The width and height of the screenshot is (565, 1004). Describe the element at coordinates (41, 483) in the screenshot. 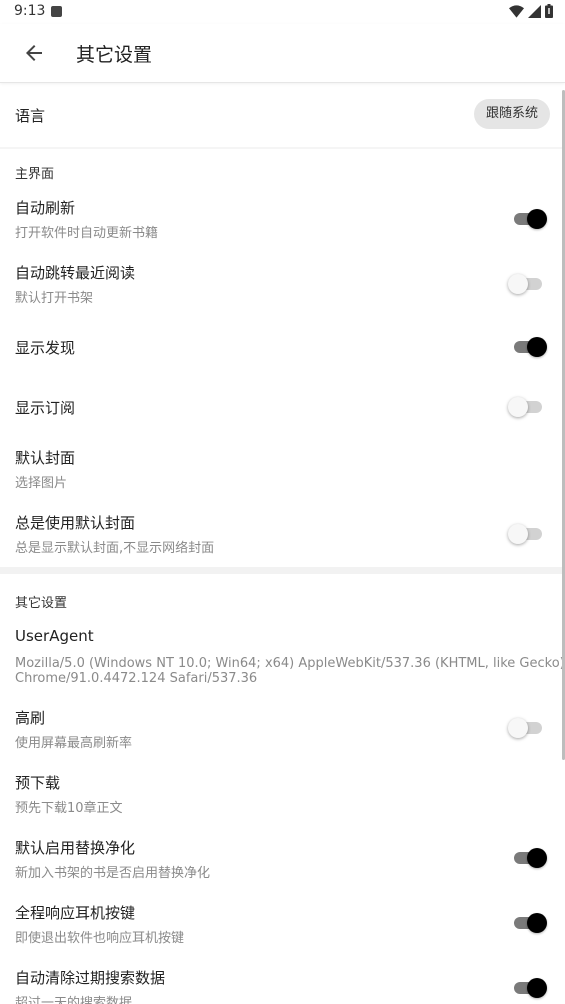

I see `setting-subtitle: 选择图片` at that location.